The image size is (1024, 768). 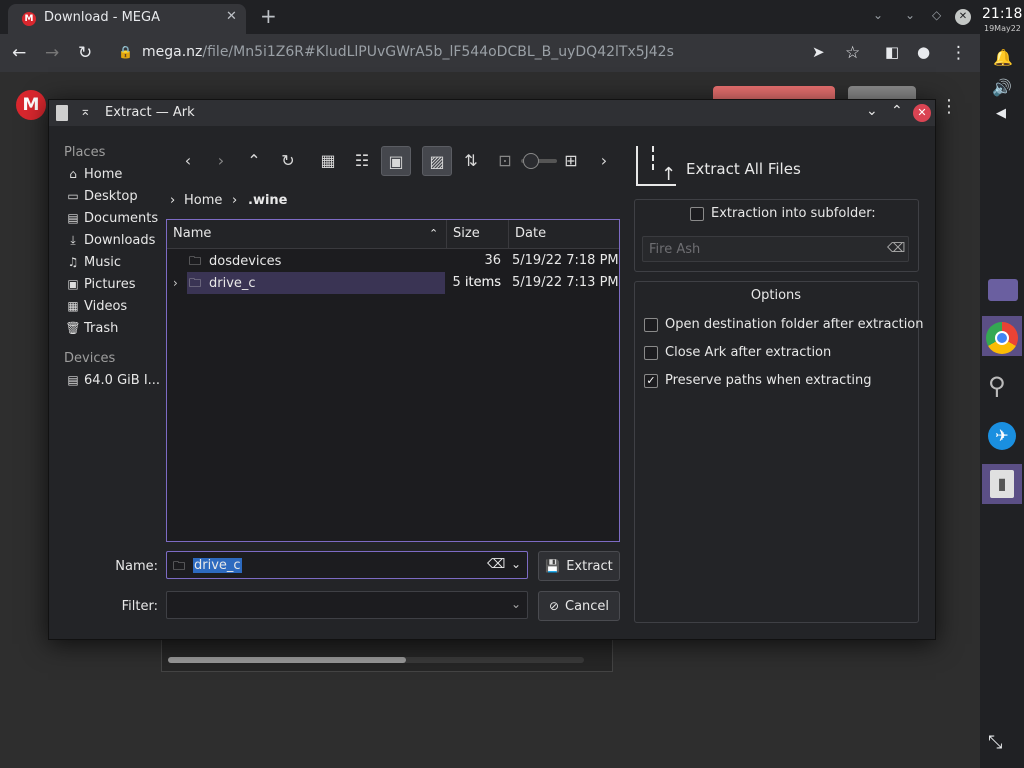 What do you see at coordinates (393, 283) in the screenshot?
I see `file-row: › 🗀 drive_c 5 items 5/19/22 7:13 PM` at bounding box center [393, 283].